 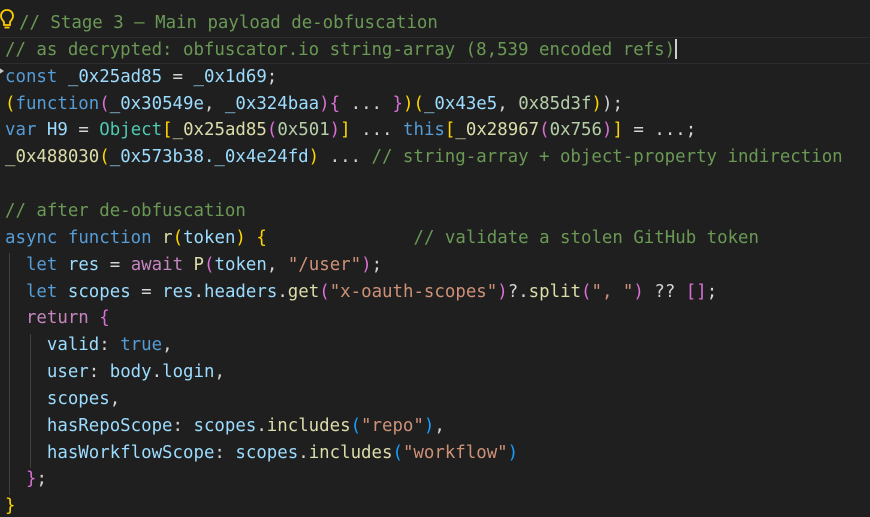 What do you see at coordinates (57, 318) in the screenshot?
I see `code-line: return {` at bounding box center [57, 318].